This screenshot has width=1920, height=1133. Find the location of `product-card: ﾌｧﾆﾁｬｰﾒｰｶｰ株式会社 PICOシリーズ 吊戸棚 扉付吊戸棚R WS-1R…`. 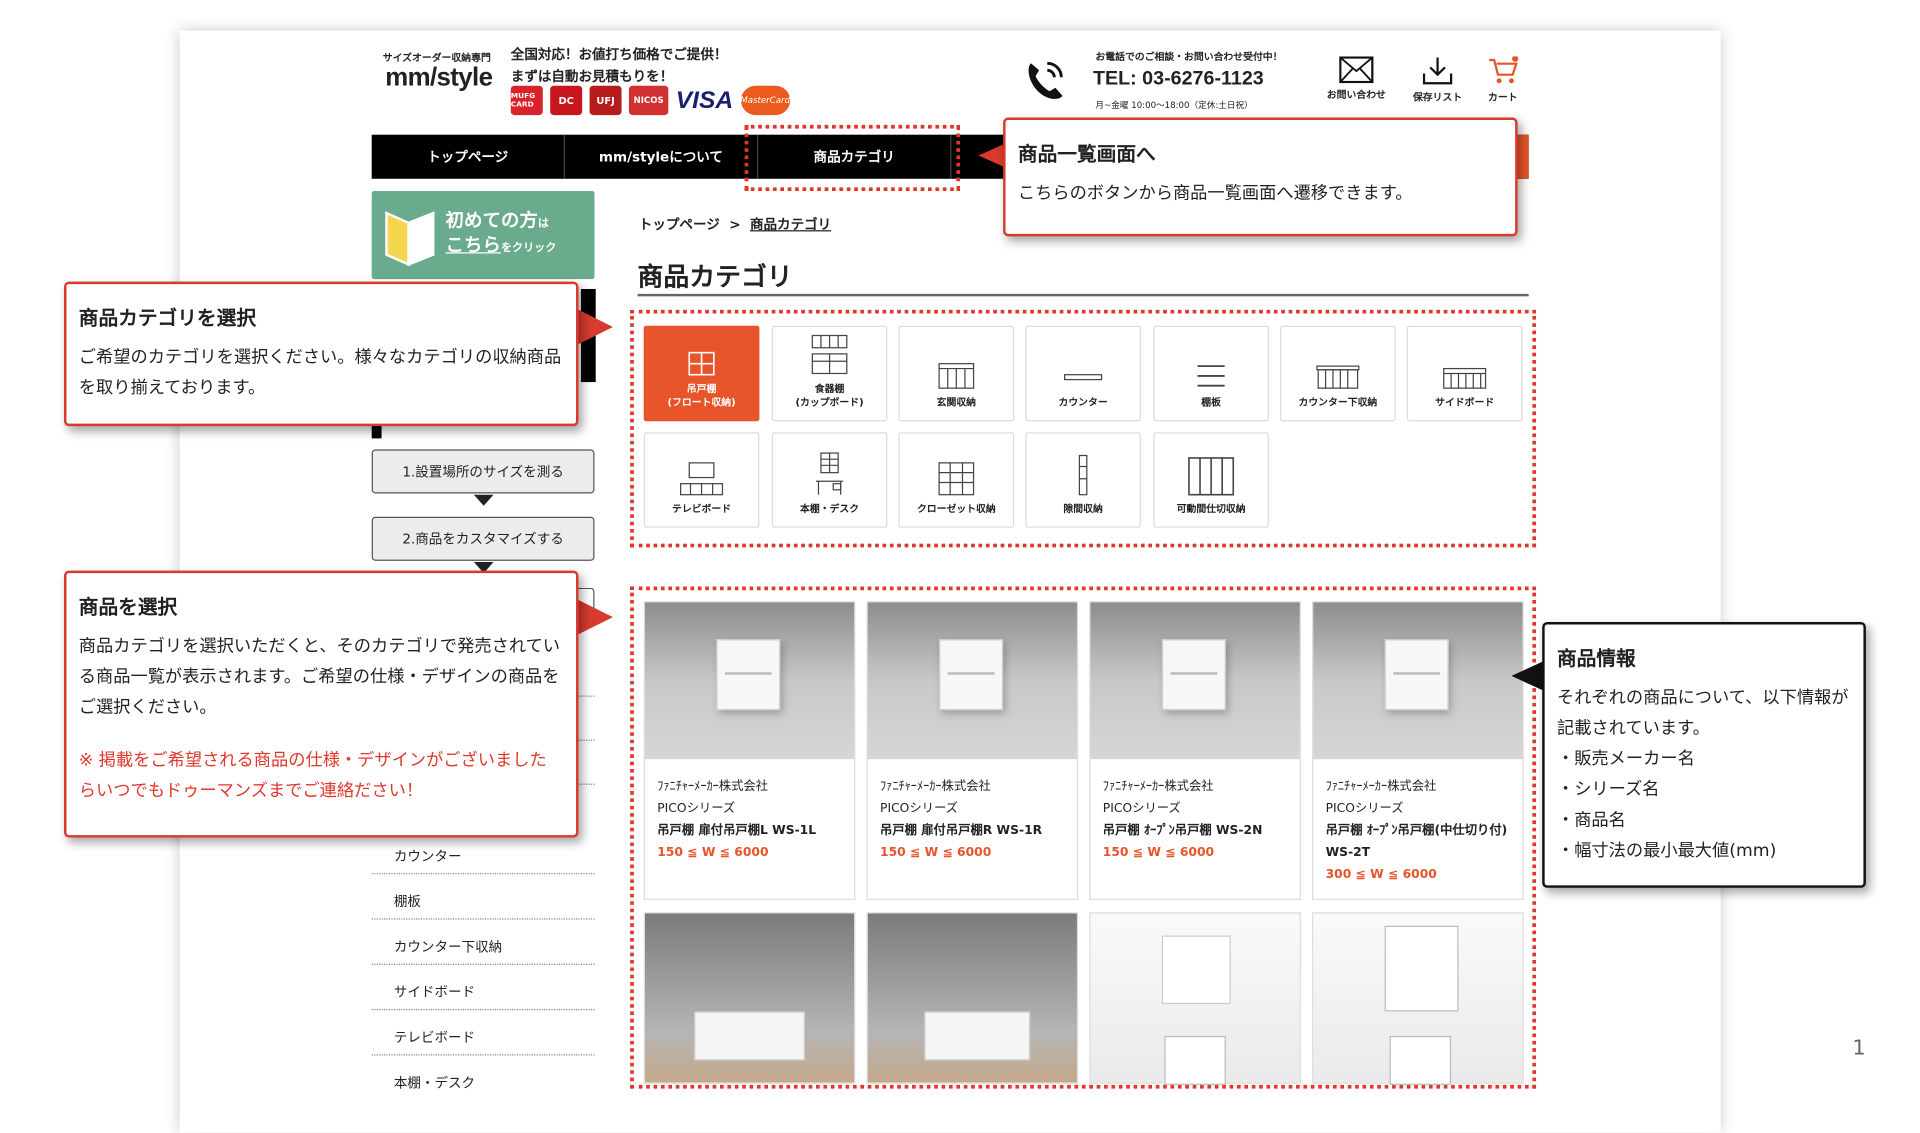

product-card: ﾌｧﾆﾁｬｰﾒｰｶｰ株式会社 PICOシリーズ 吊戸棚 扉付吊戸棚R WS-1R… is located at coordinates (972, 751).